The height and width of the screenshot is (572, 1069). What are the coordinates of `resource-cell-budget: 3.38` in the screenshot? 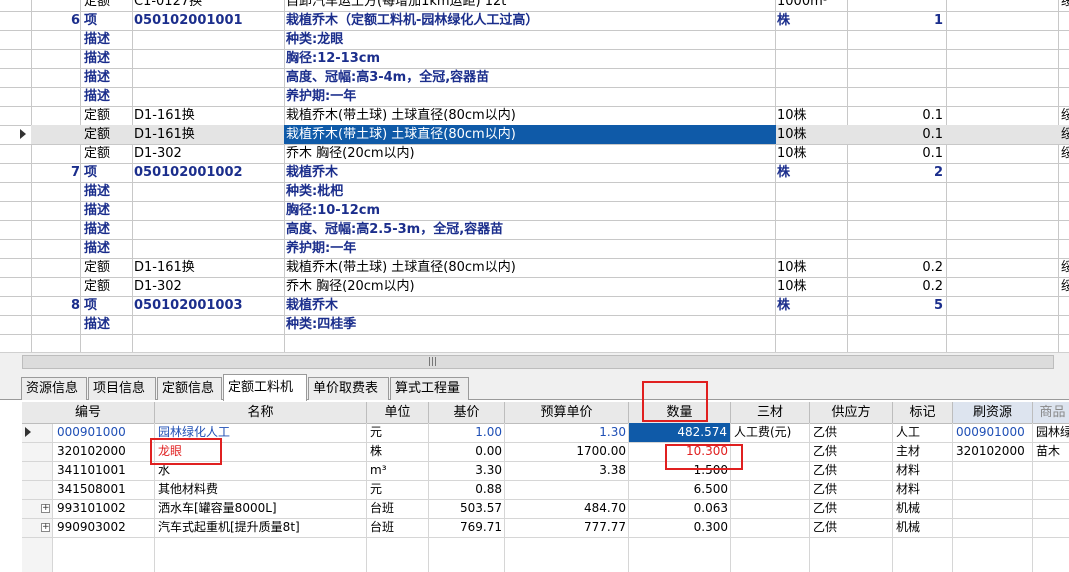 It's located at (567, 470).